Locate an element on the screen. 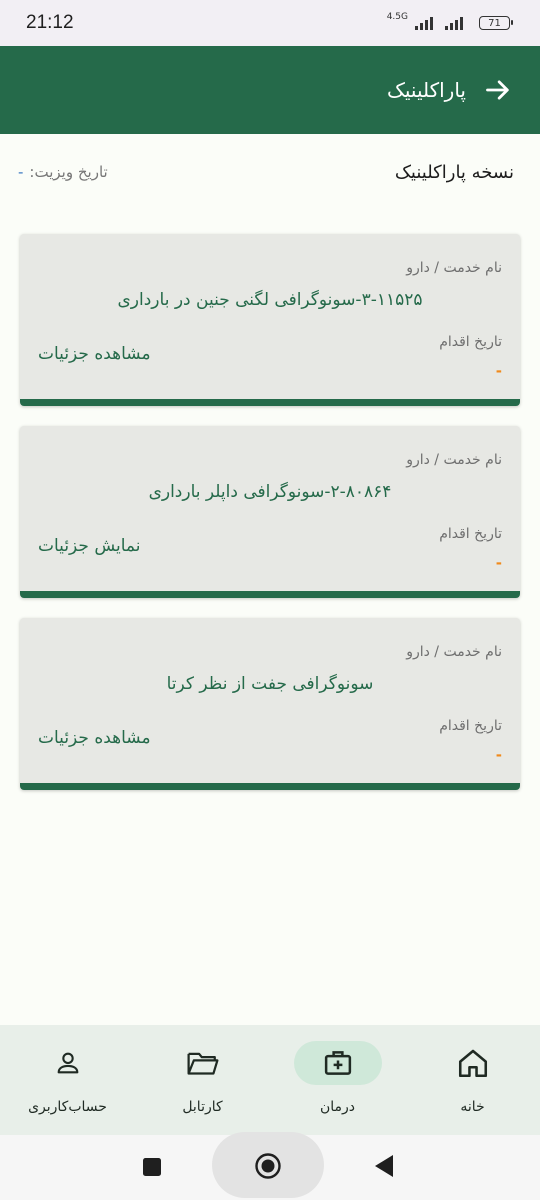  medical-kit-icon is located at coordinates (337, 1063).